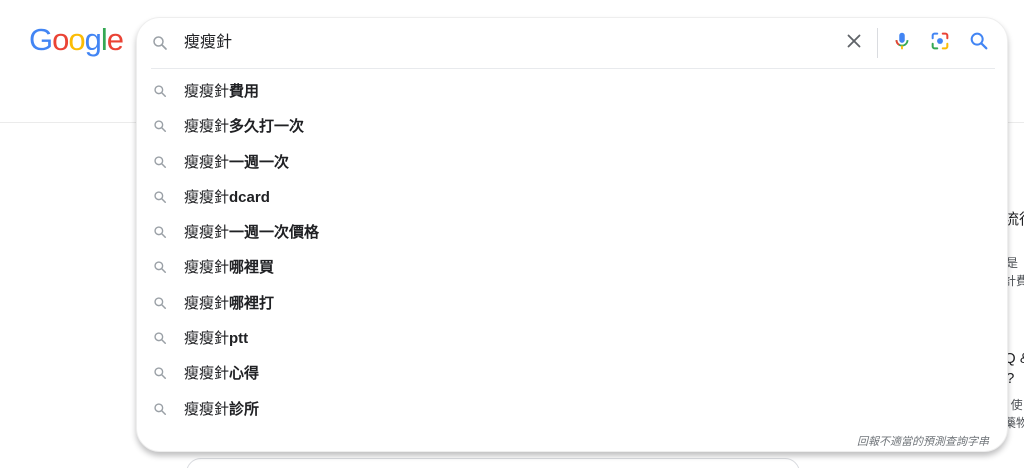 This screenshot has width=1024, height=468. I want to click on suggestion-item: 瘦瘦針哪裡打, so click(572, 303).